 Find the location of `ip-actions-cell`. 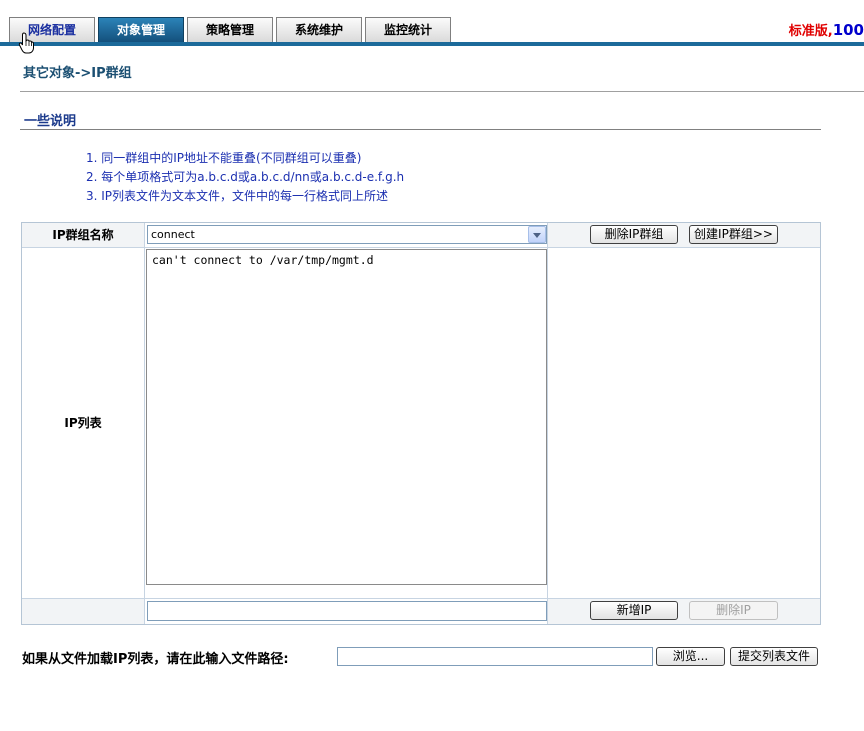

ip-actions-cell is located at coordinates (684, 611).